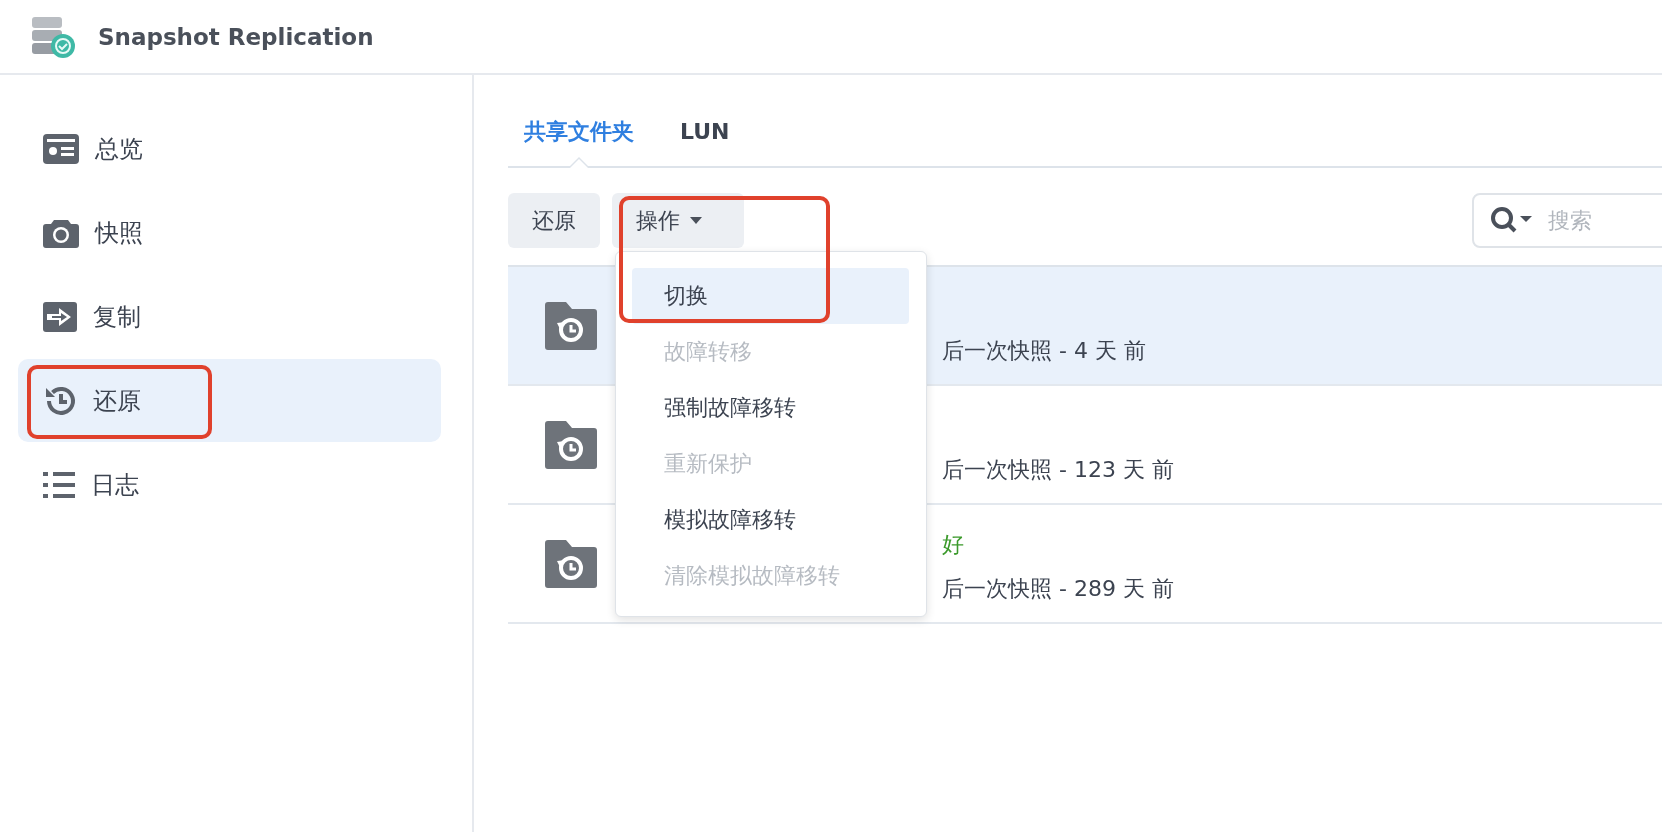  Describe the element at coordinates (236, 36) in the screenshot. I see `app-title: Snapshot Replication` at that location.